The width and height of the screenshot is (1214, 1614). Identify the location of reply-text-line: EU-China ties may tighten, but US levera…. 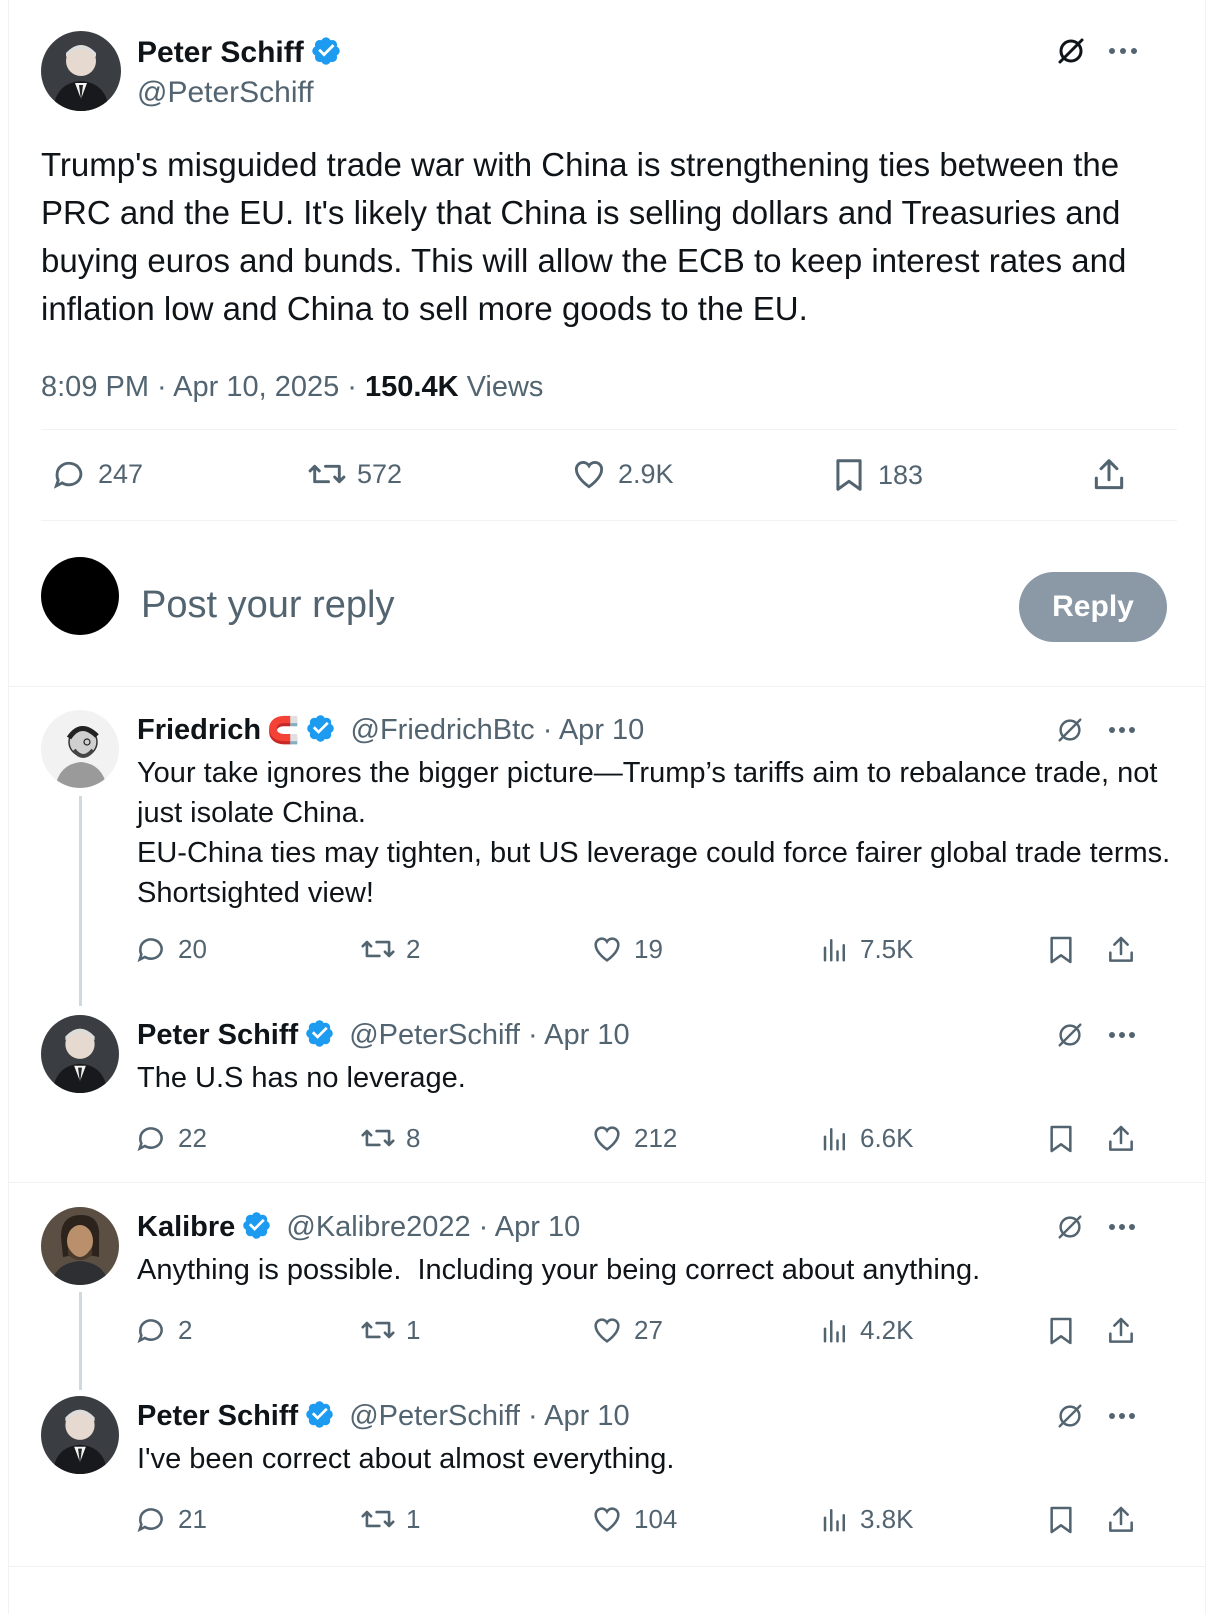
(654, 873).